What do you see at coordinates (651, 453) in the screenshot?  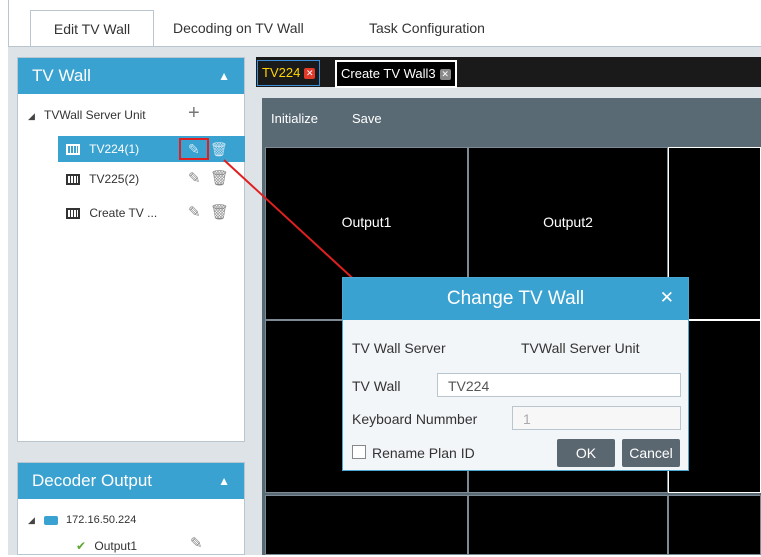 I see `cancel-button: Cancel` at bounding box center [651, 453].